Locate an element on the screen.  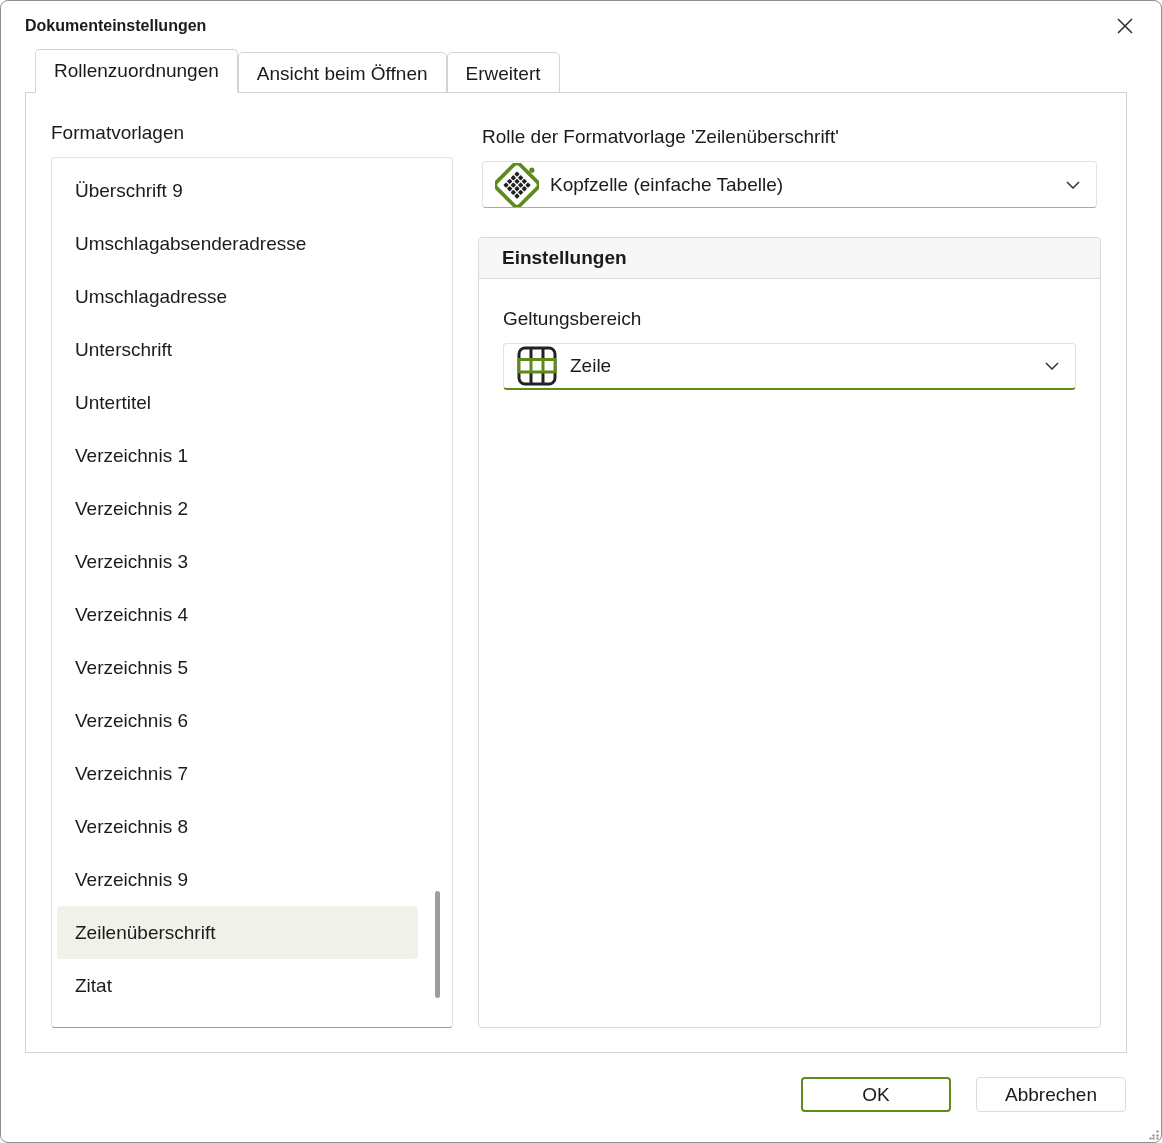
list-label: Formatvorlagen is located at coordinates (118, 133).